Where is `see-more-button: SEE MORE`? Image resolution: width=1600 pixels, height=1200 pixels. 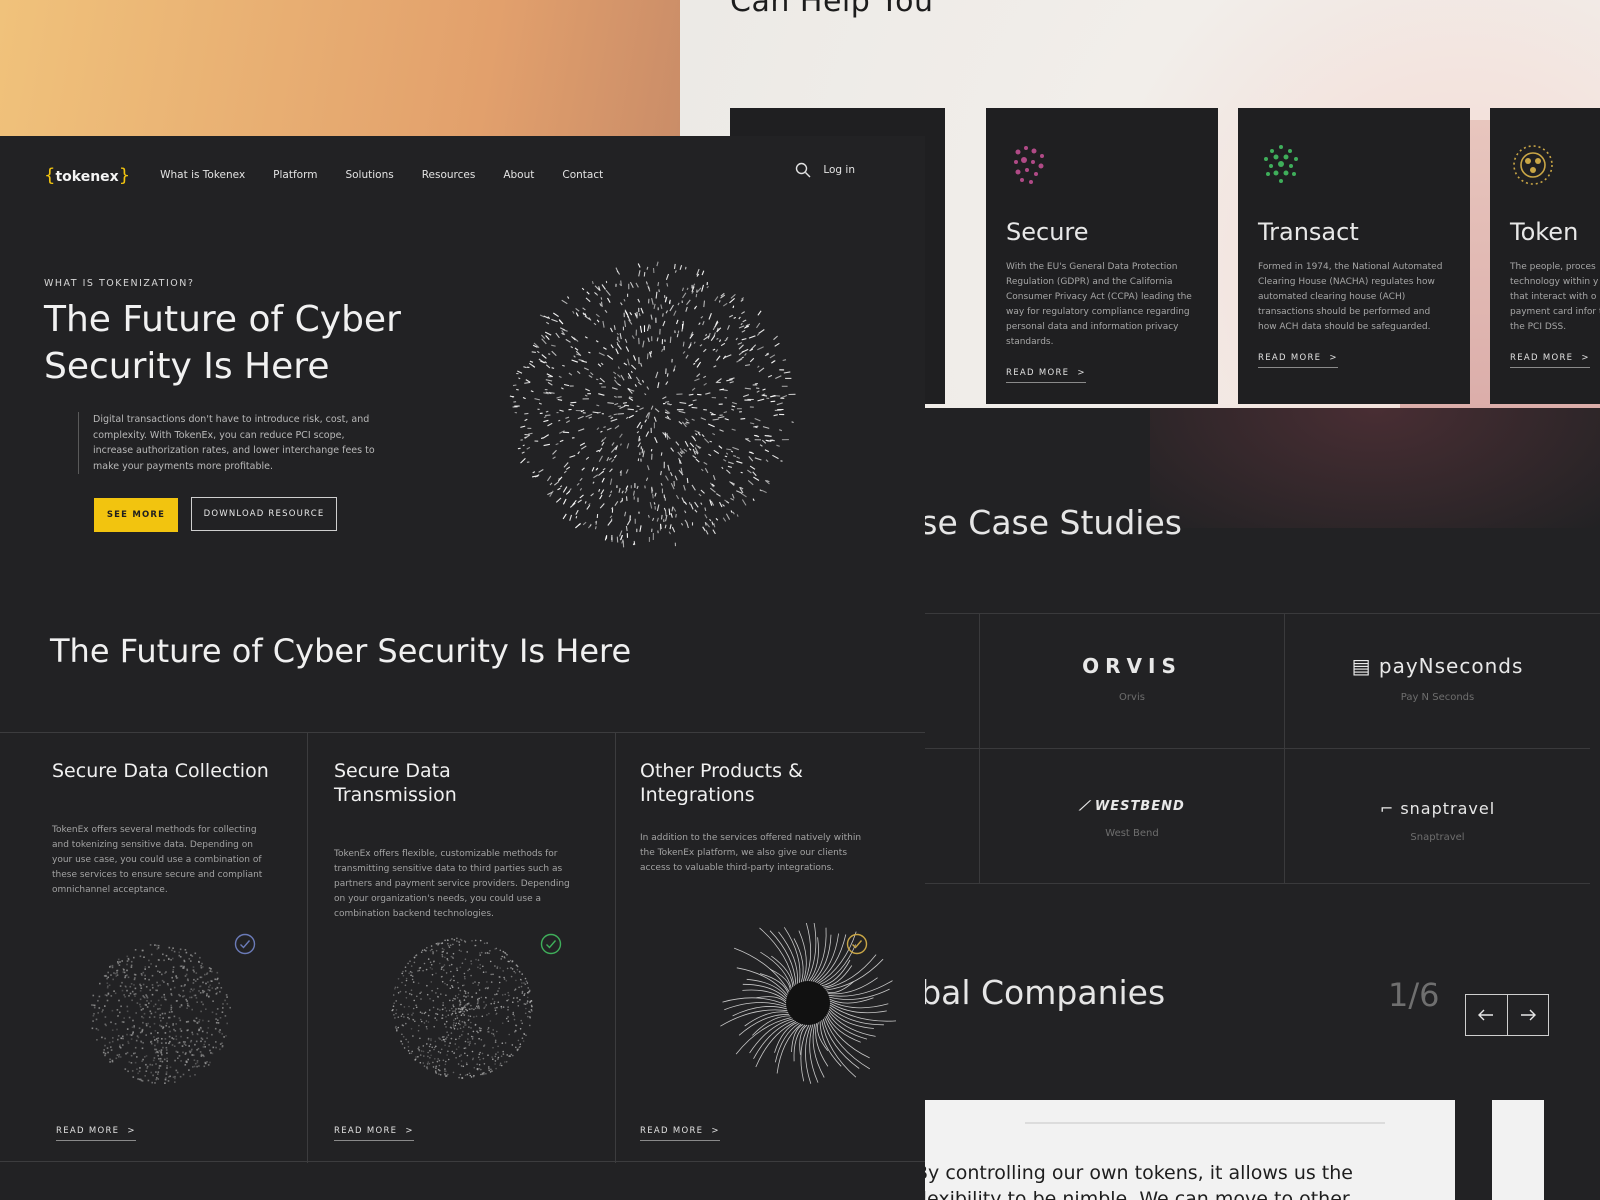 see-more-button: SEE MORE is located at coordinates (136, 515).